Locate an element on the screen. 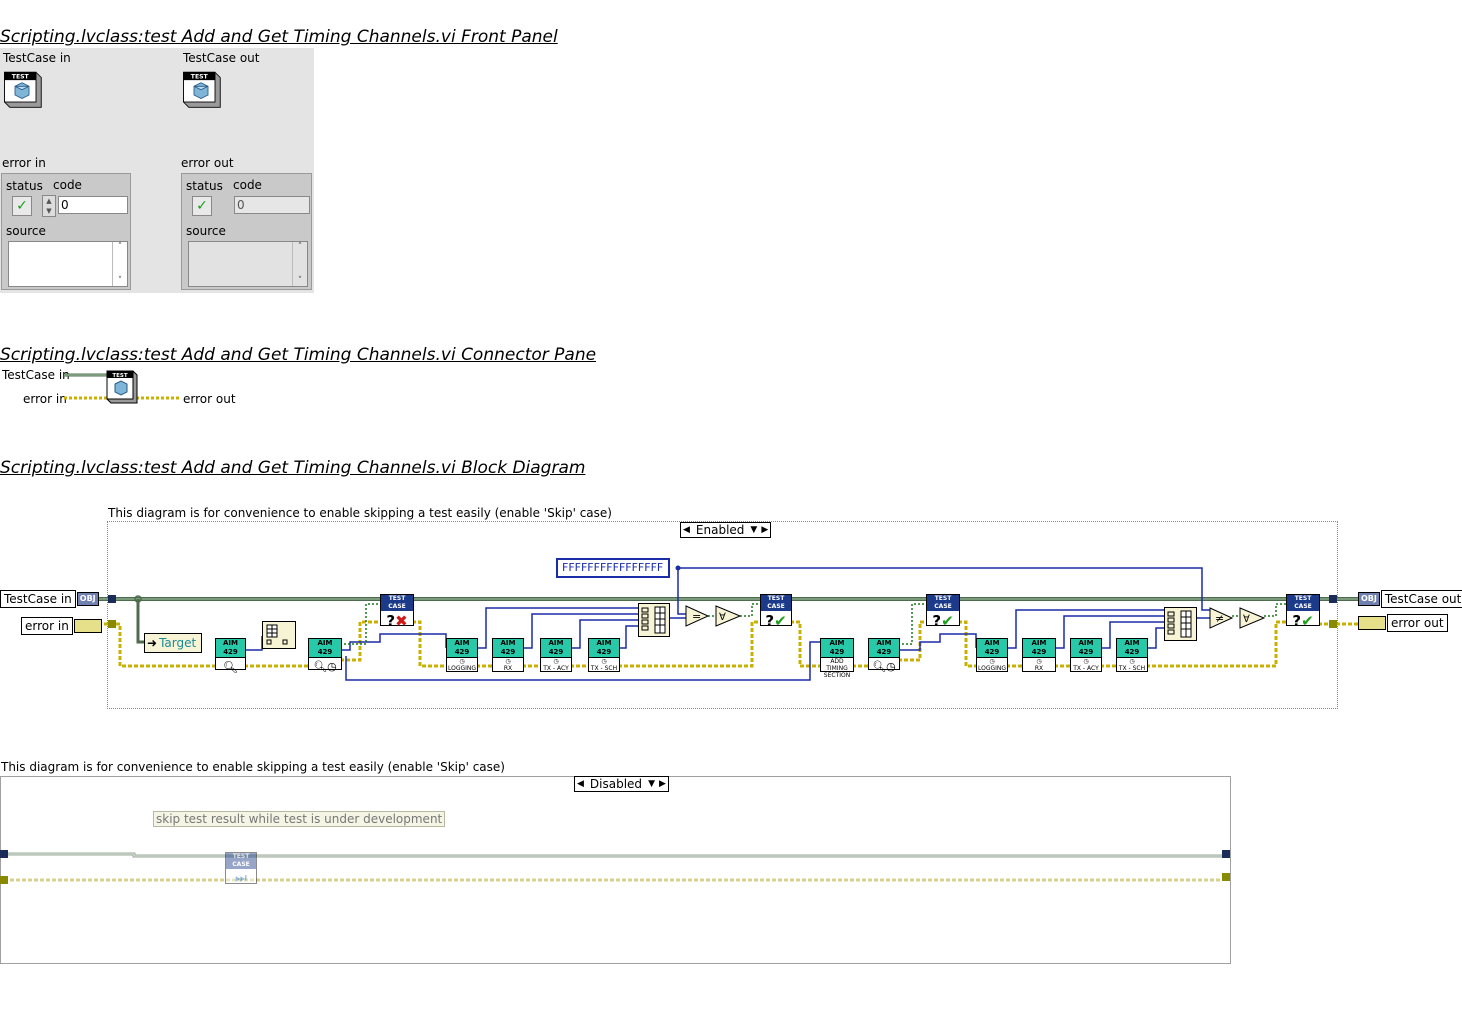 This screenshot has width=1462, height=1013. terminal-label: error out is located at coordinates (1417, 623).